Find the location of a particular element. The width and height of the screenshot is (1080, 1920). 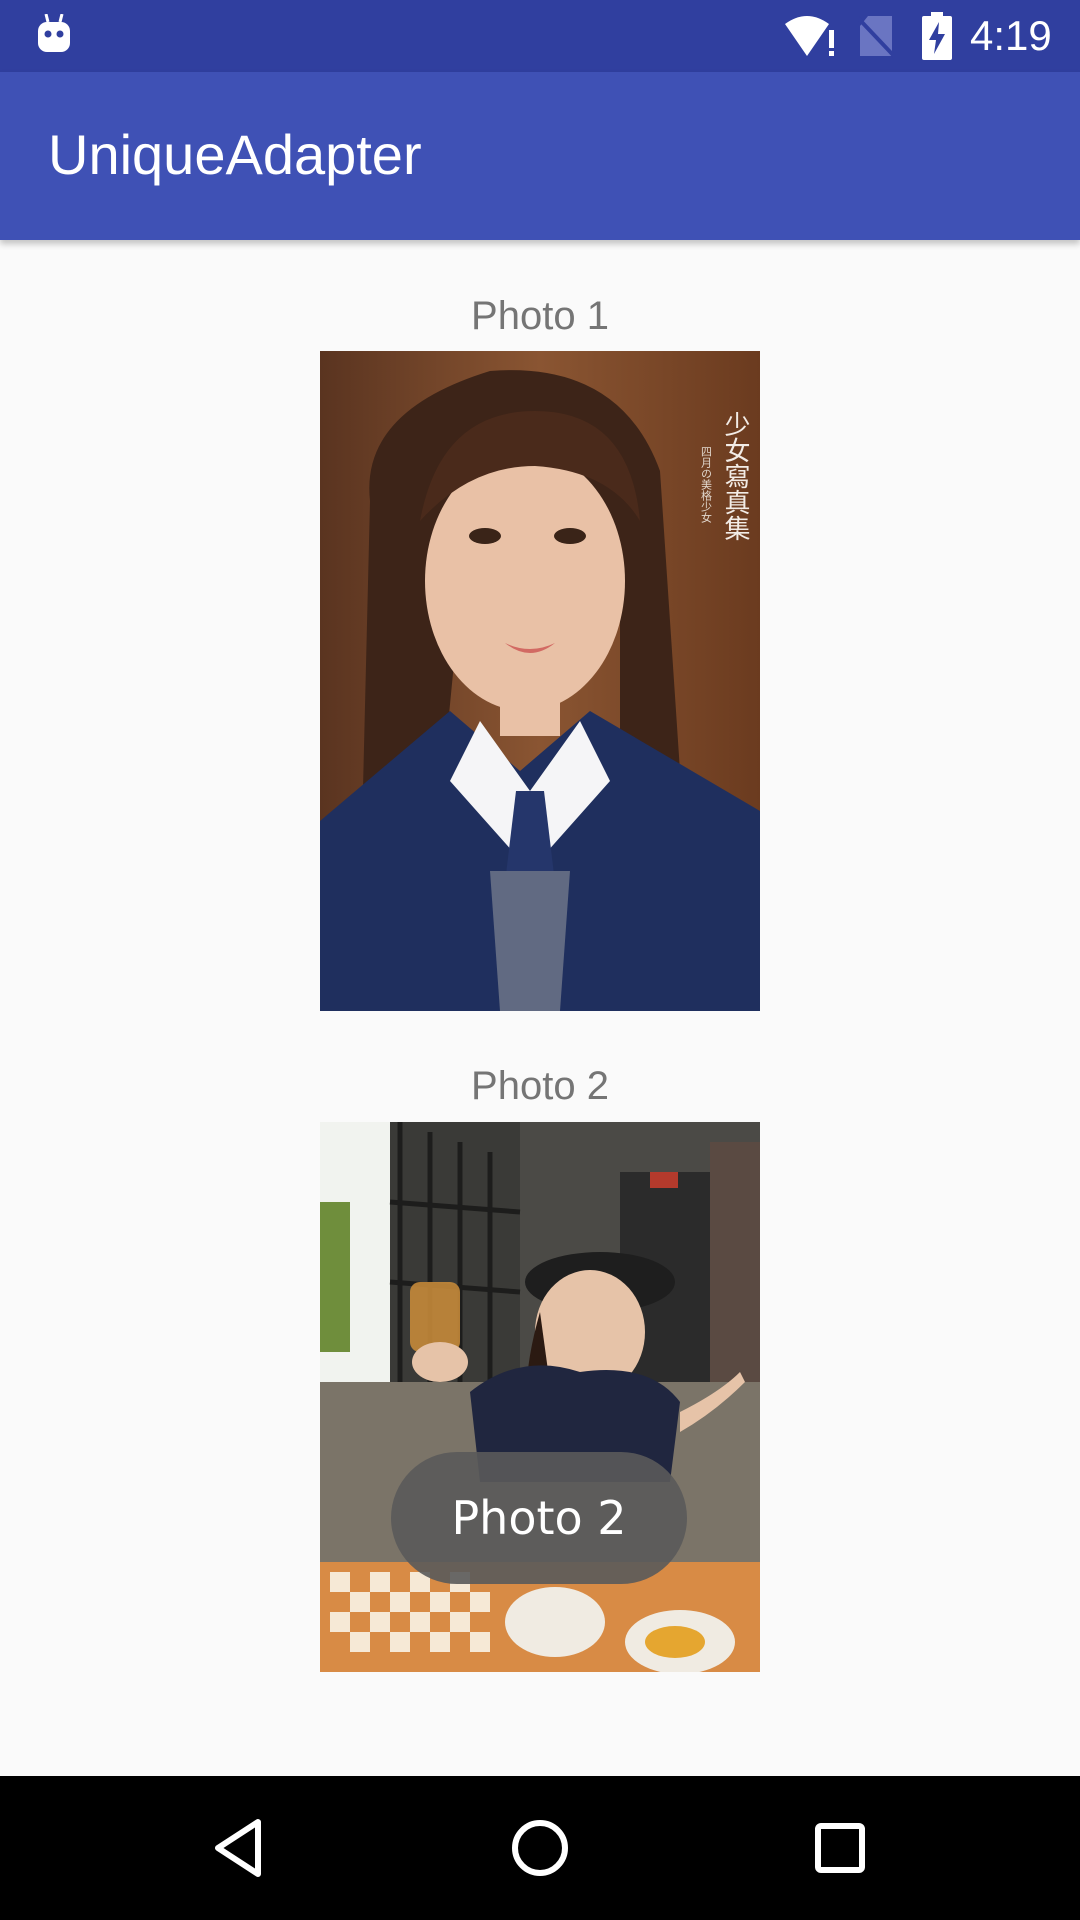

status-clock: 4:19 is located at coordinates (1011, 35).